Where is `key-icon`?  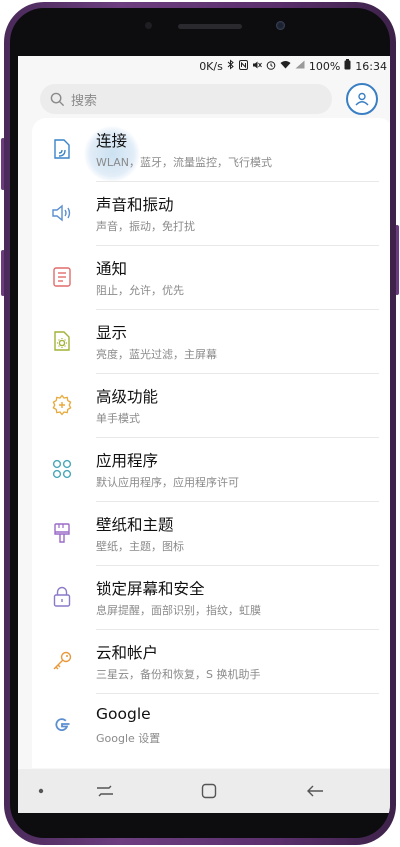 key-icon is located at coordinates (62, 660).